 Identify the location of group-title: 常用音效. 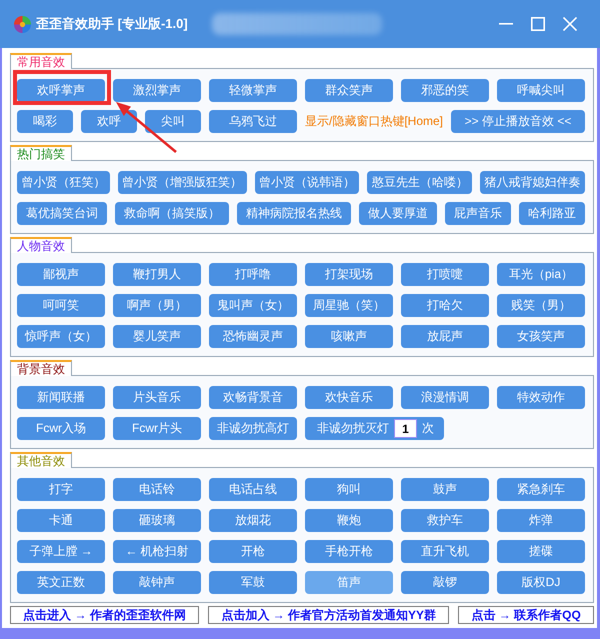
(41, 61).